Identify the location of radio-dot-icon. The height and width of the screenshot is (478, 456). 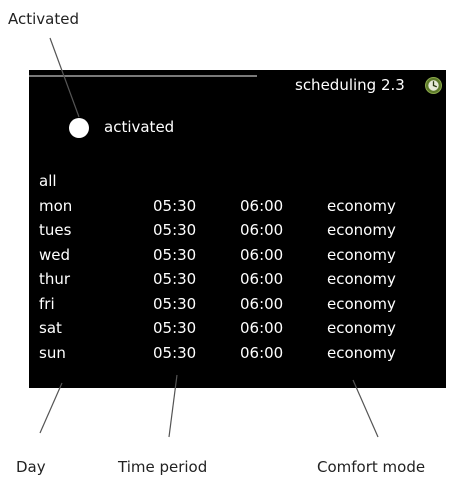
(79, 128).